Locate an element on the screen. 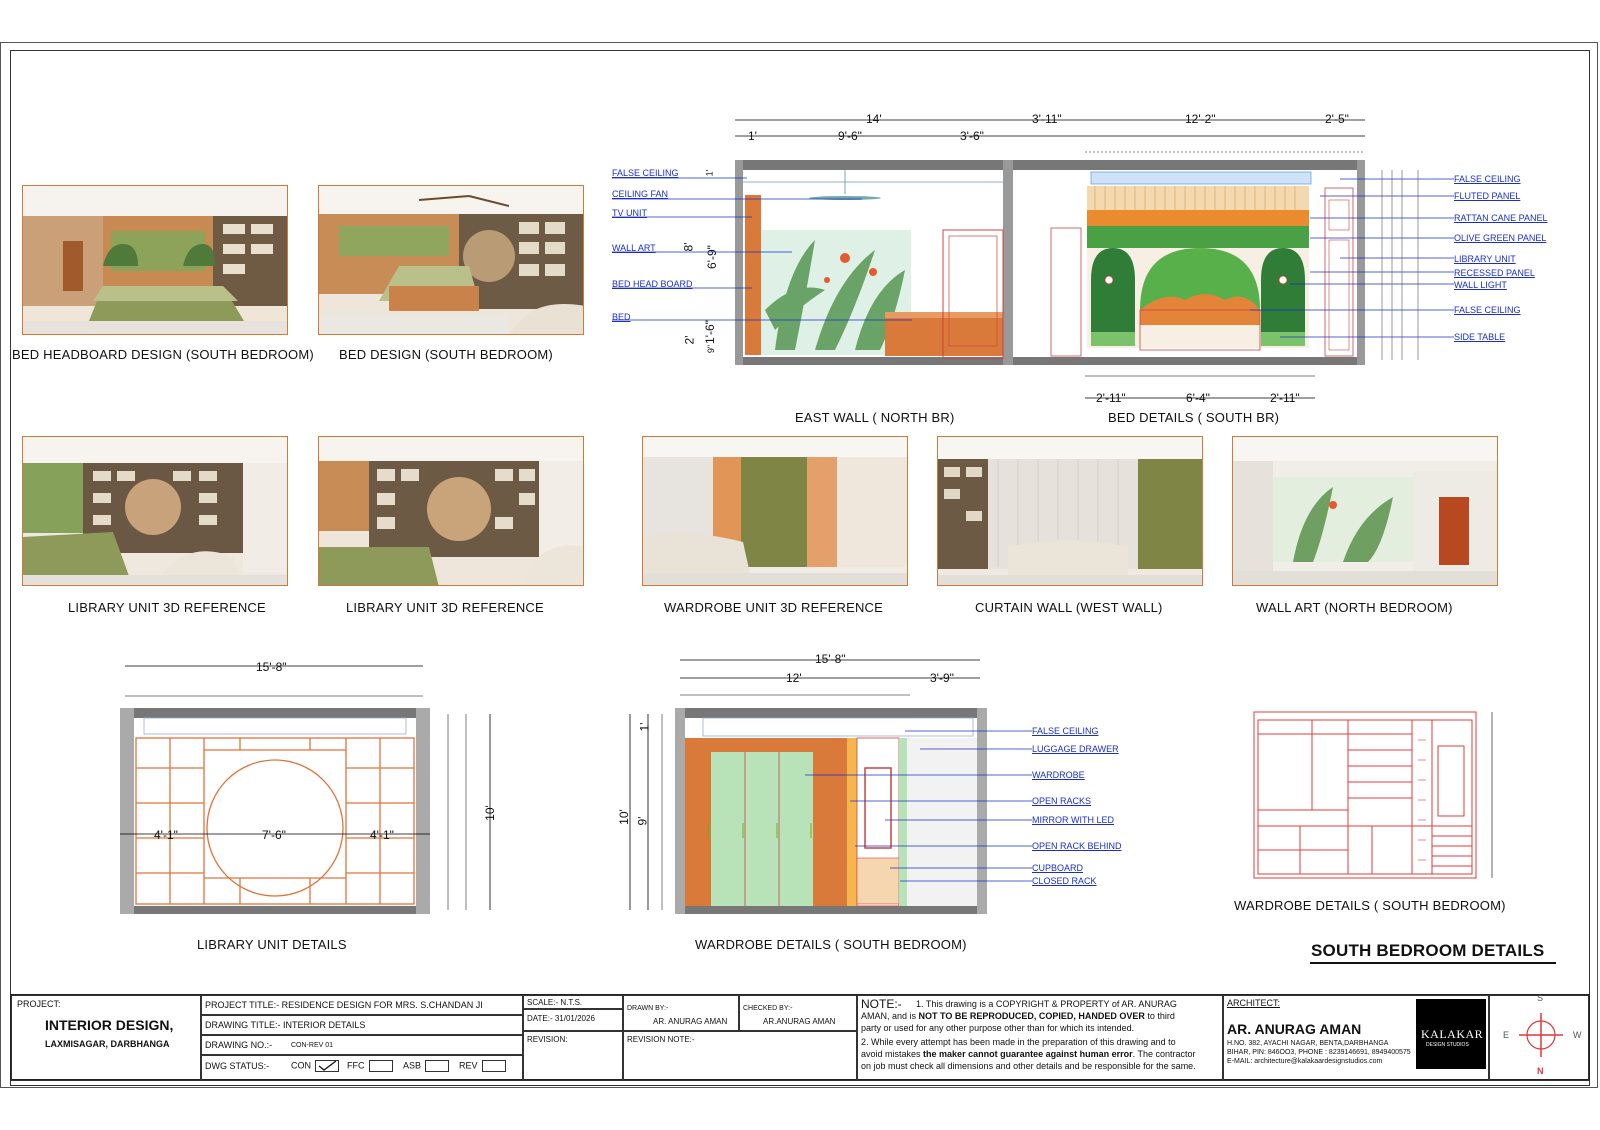  east-wall-leader-lines is located at coordinates (762, 249).